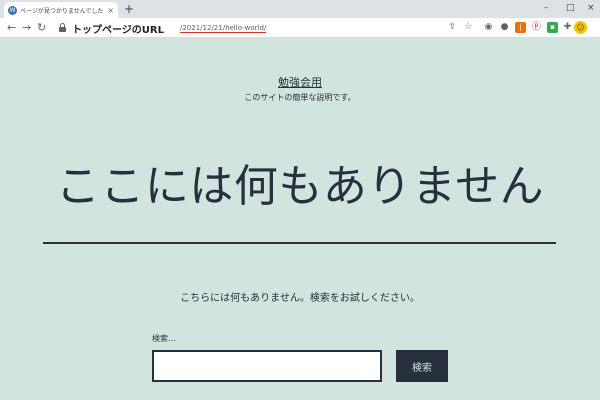 This screenshot has width=600, height=400. Describe the element at coordinates (118, 30) in the screenshot. I see `url-annotation: トップページのURL` at that location.